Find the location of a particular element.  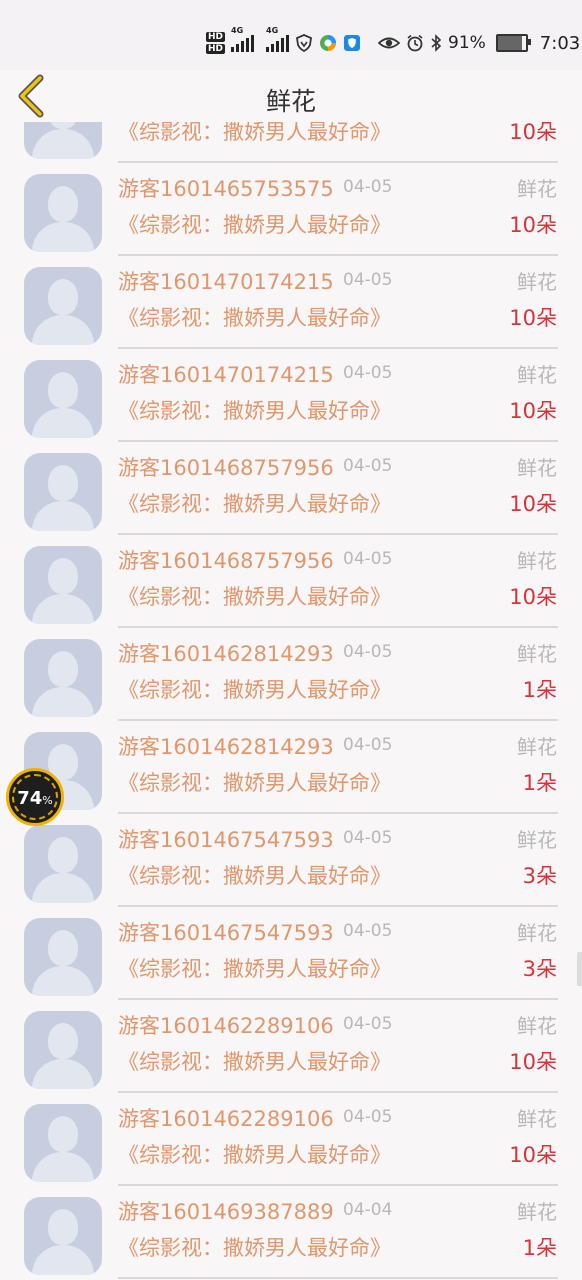

eye-icon is located at coordinates (389, 43).